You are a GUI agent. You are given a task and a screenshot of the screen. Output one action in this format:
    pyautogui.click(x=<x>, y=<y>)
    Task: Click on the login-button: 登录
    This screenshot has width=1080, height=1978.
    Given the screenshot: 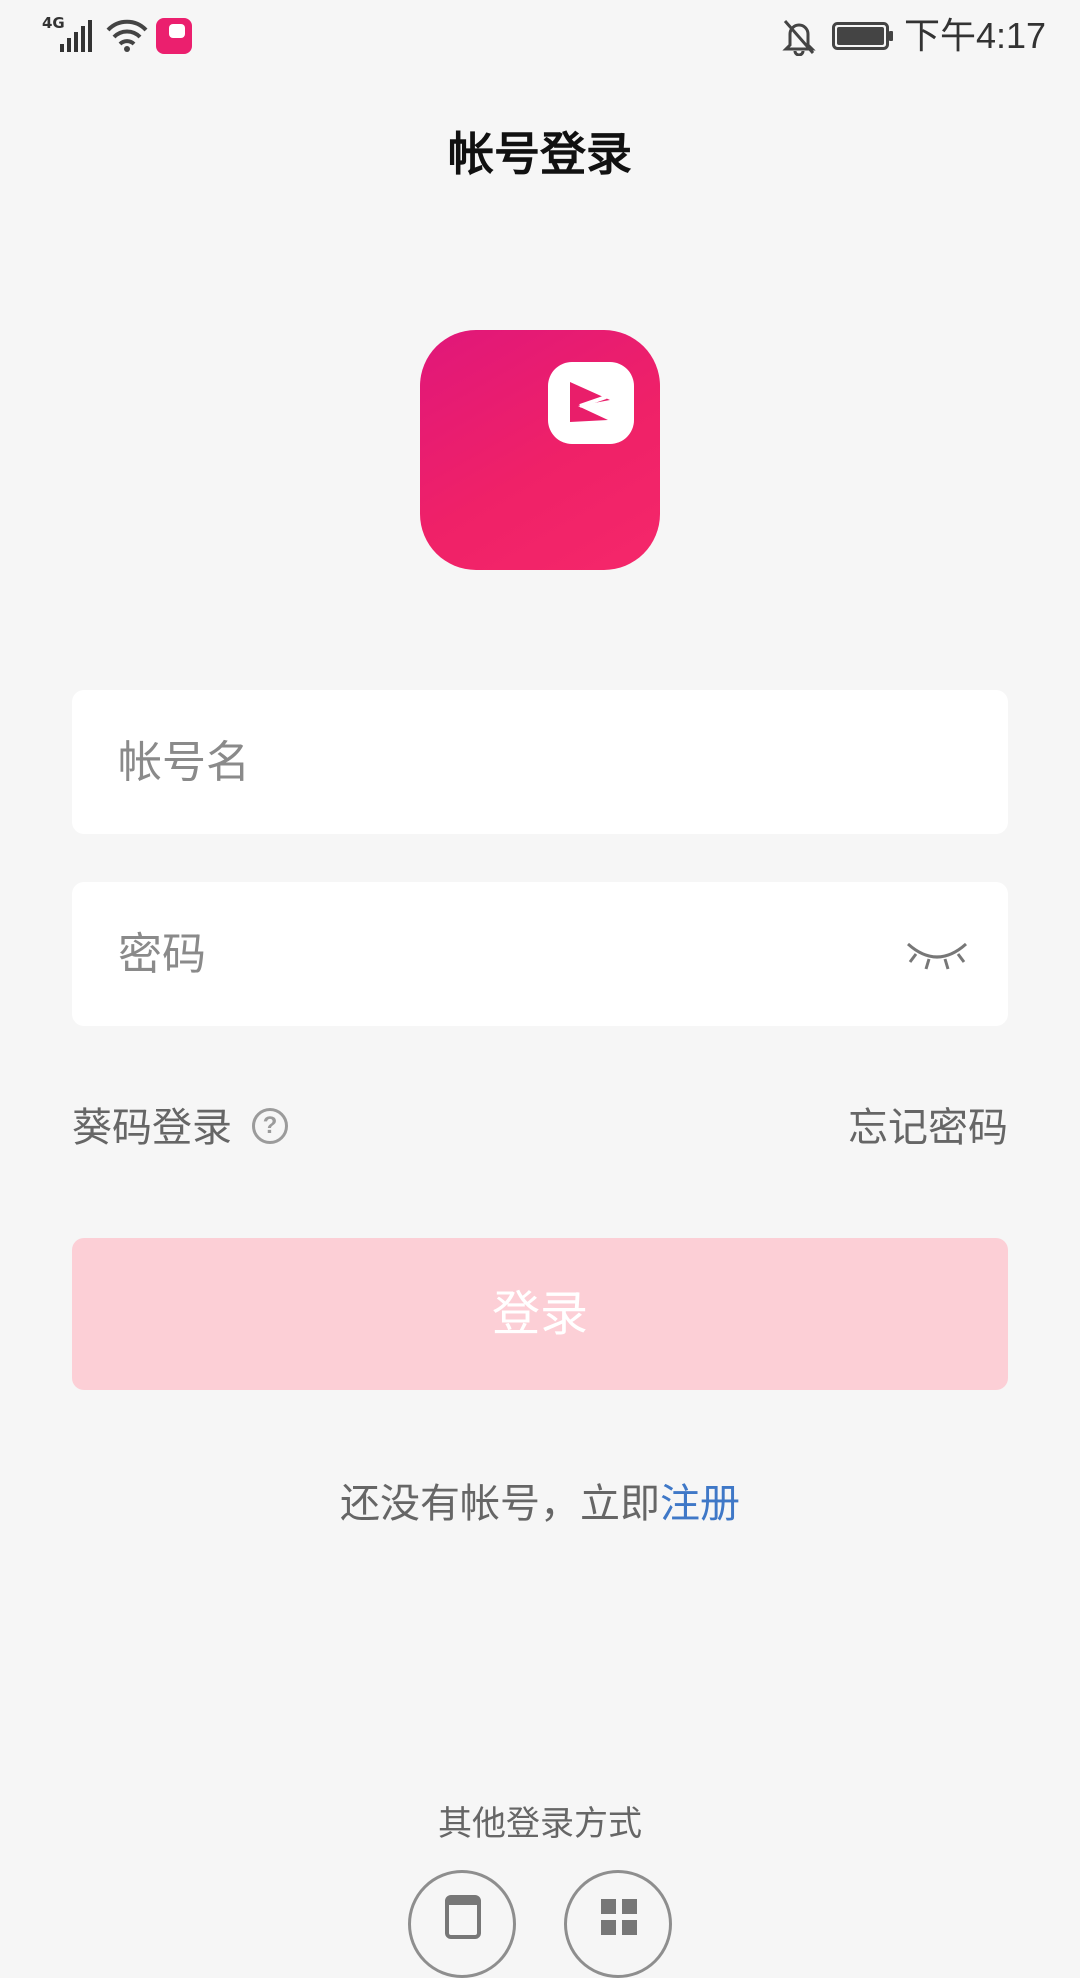 What is the action you would take?
    pyautogui.click(x=540, y=1314)
    